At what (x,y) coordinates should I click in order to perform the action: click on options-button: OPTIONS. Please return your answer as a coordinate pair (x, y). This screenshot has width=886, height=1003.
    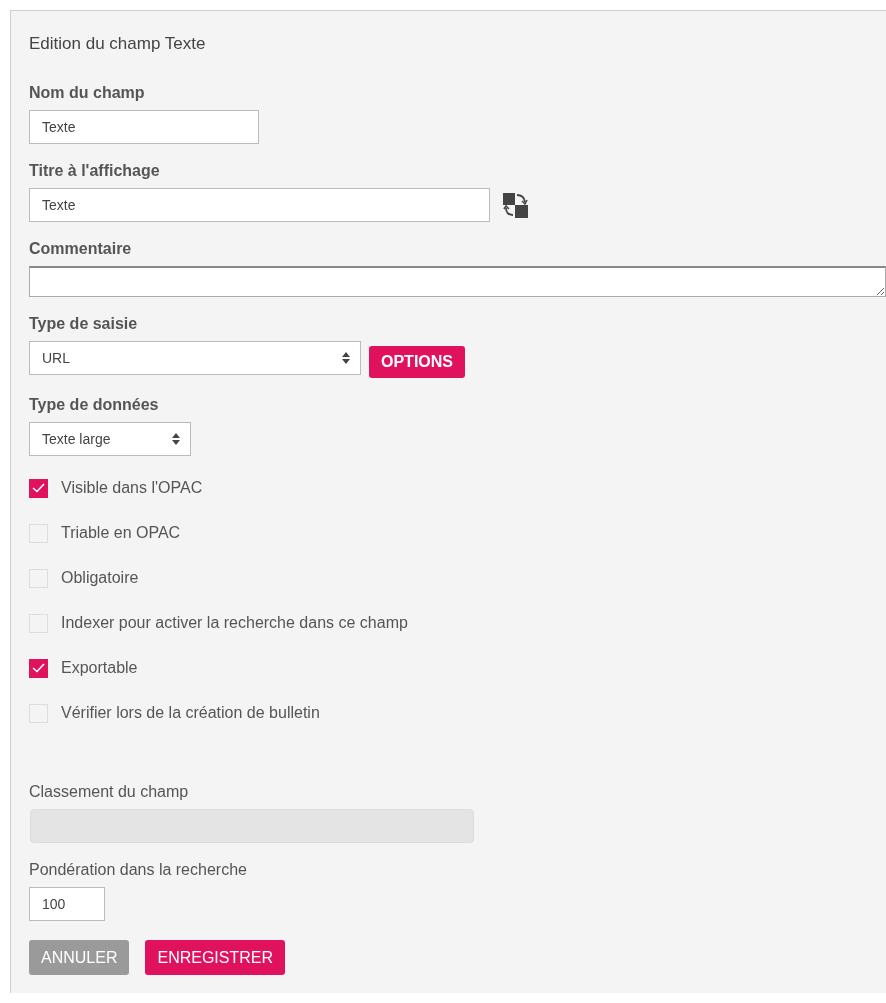
    Looking at the image, I should click on (417, 362).